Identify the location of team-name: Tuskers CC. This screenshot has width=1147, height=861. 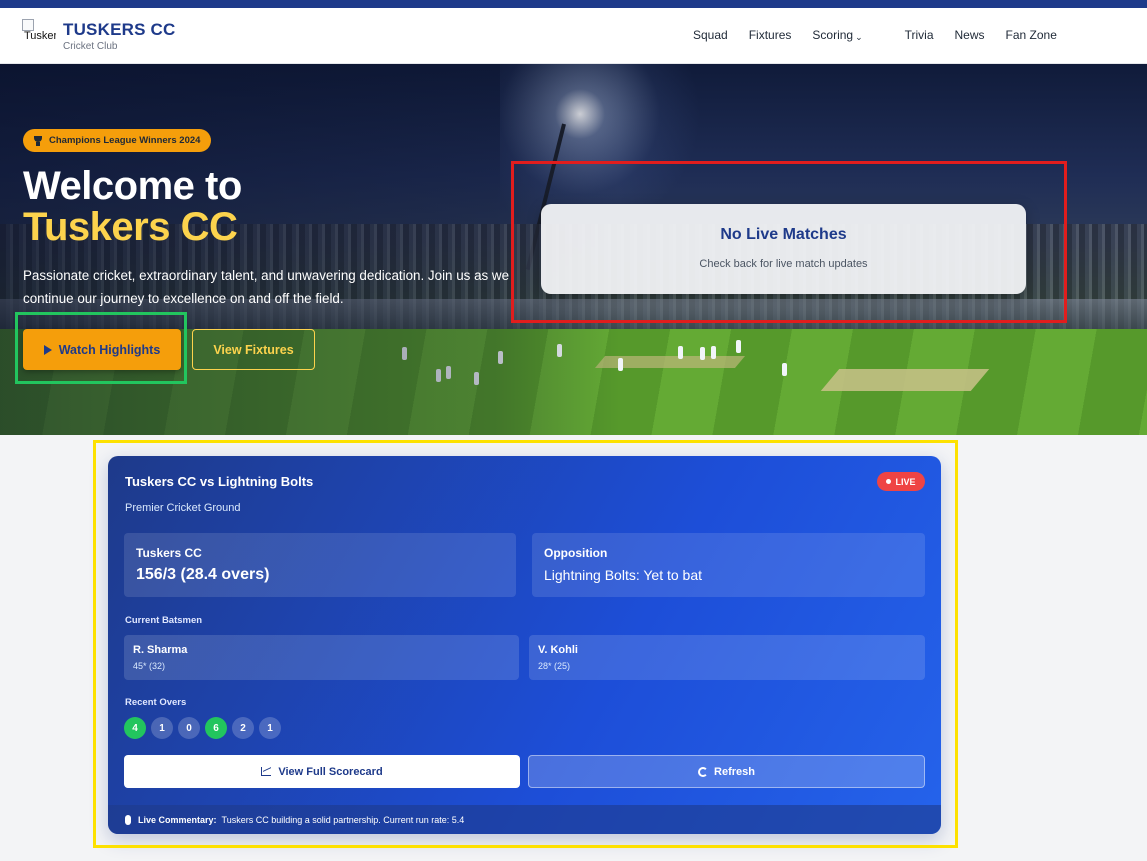
(169, 553).